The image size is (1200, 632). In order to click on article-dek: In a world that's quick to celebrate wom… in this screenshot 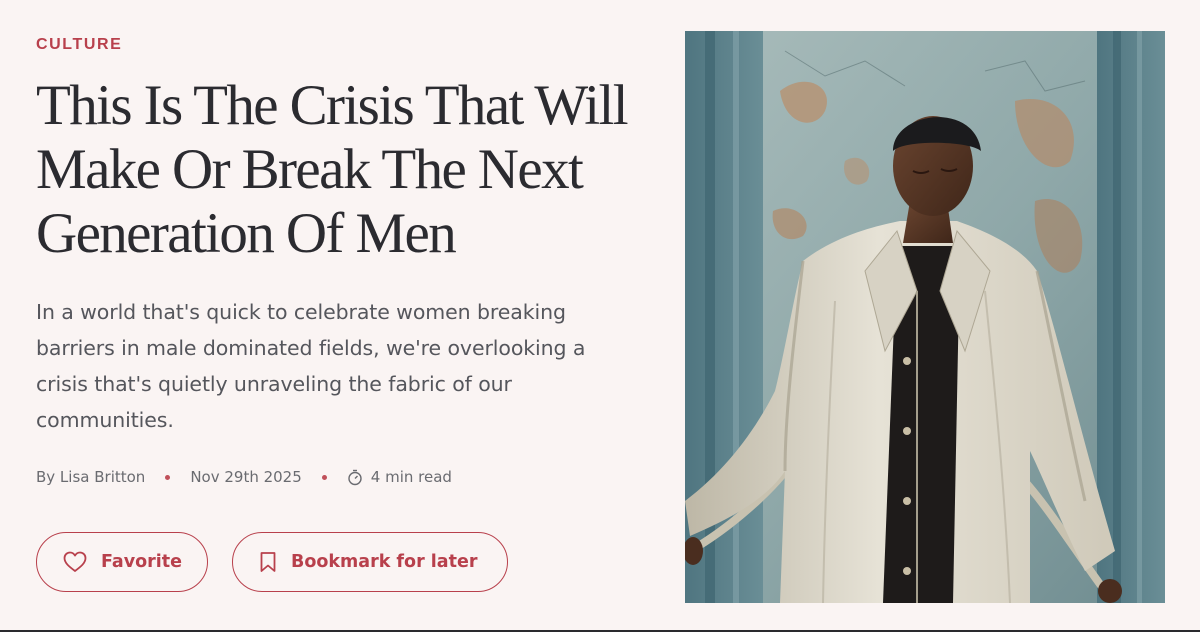, I will do `click(311, 366)`.